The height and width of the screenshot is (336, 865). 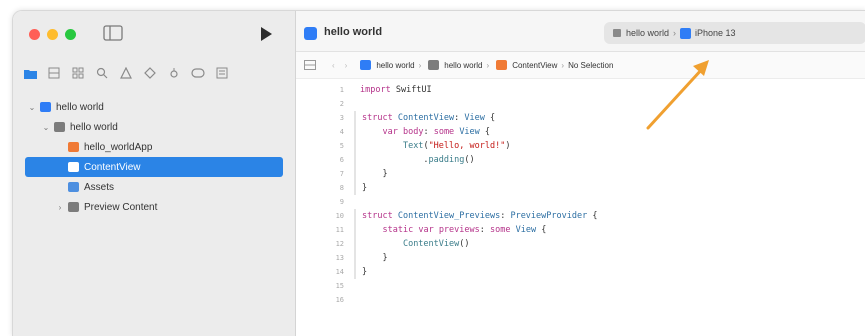 I want to click on swift-file-icon, so click(x=73, y=147).